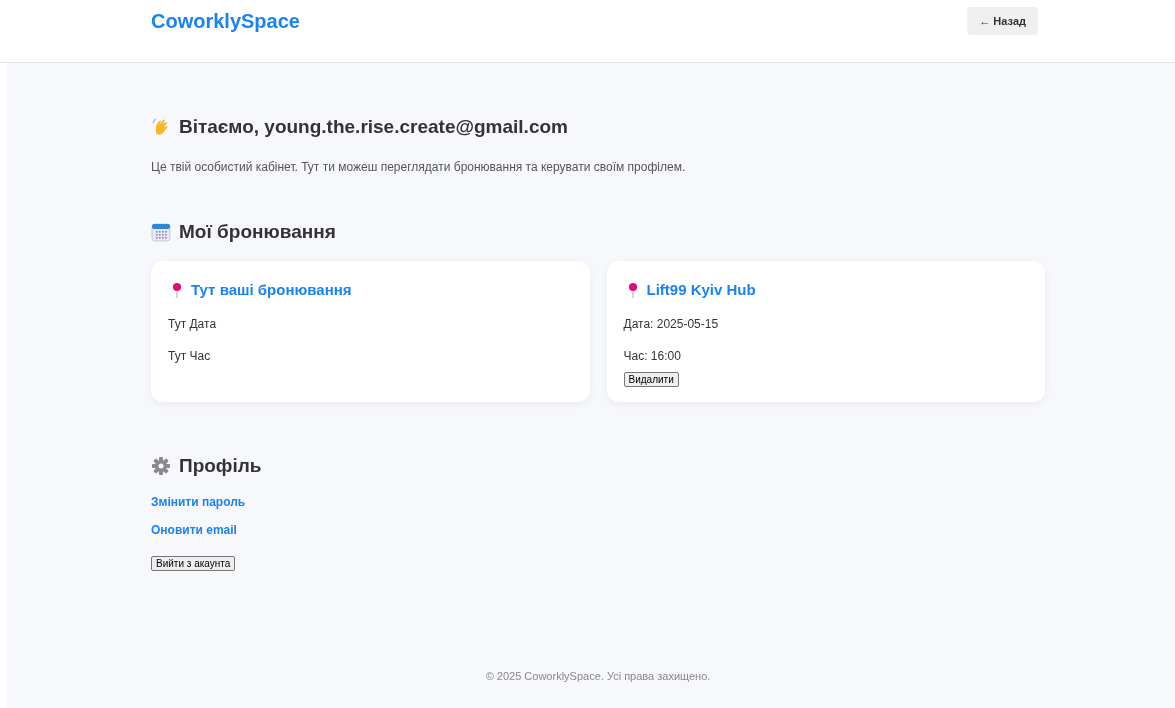  Describe the element at coordinates (271, 290) in the screenshot. I see `booking-title: Тут ваші бронювання` at that location.